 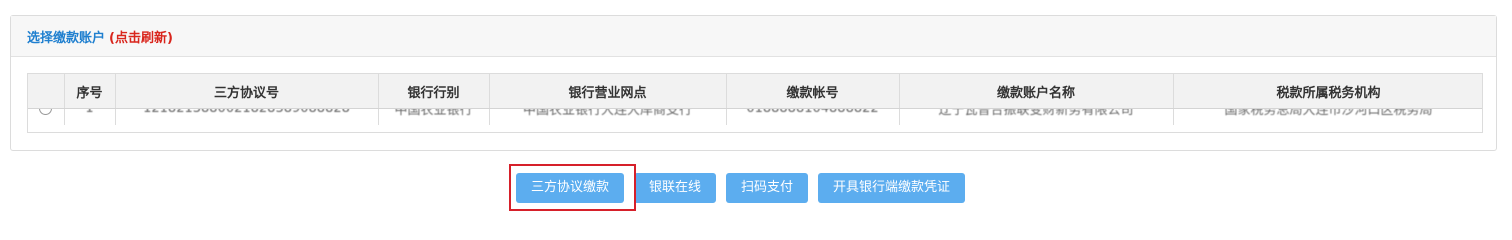 What do you see at coordinates (570, 188) in the screenshot?
I see `tri-agreement-pay-button: 三方协议缴款` at bounding box center [570, 188].